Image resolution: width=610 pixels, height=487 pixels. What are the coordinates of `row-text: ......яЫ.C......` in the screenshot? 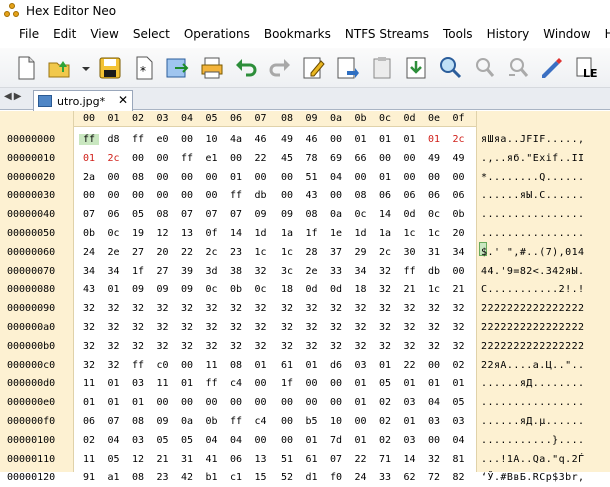 It's located at (533, 195).